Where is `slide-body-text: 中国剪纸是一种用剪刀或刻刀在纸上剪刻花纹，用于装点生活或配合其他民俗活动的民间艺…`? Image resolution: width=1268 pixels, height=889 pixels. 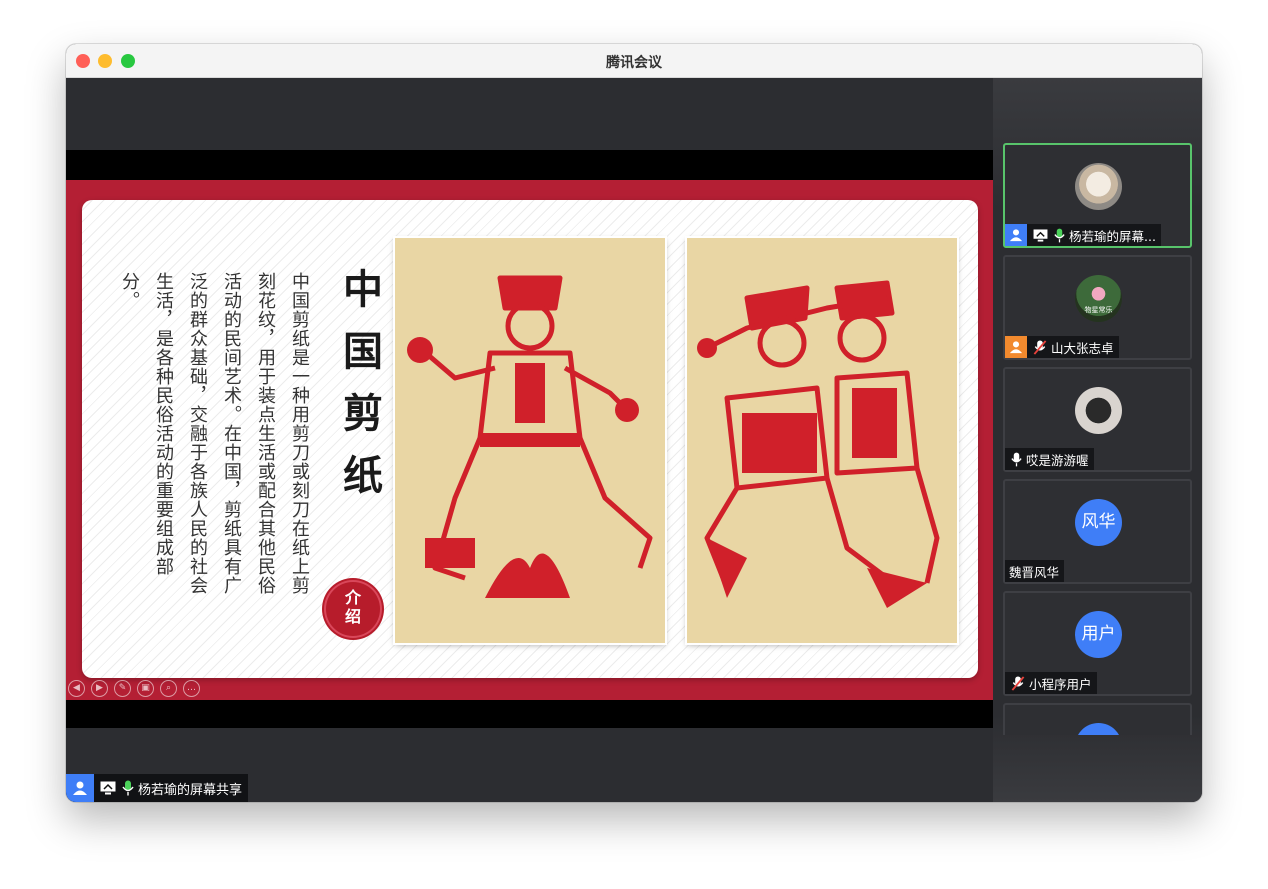
slide-body-text: 中国剪纸是一种用剪刀或刻刀在纸上剪刻花纹，用于装点生活或配合其他民俗活动的民间艺… is located at coordinates (214, 433).